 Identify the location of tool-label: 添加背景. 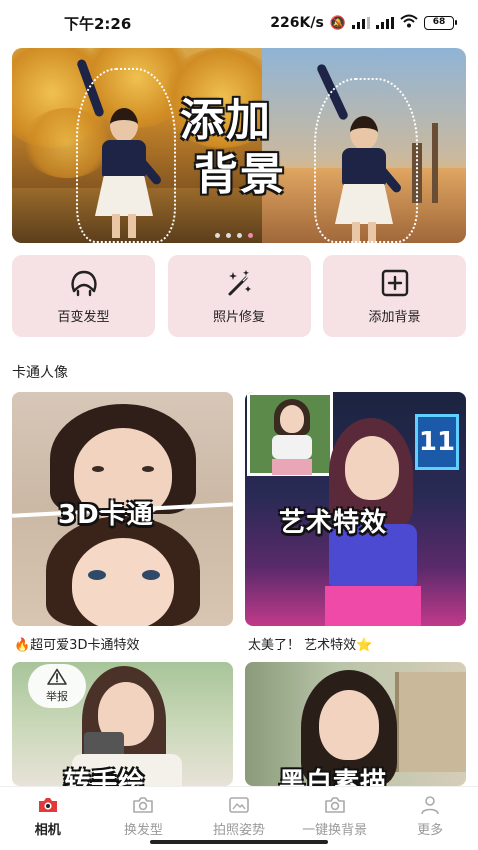
(394, 317).